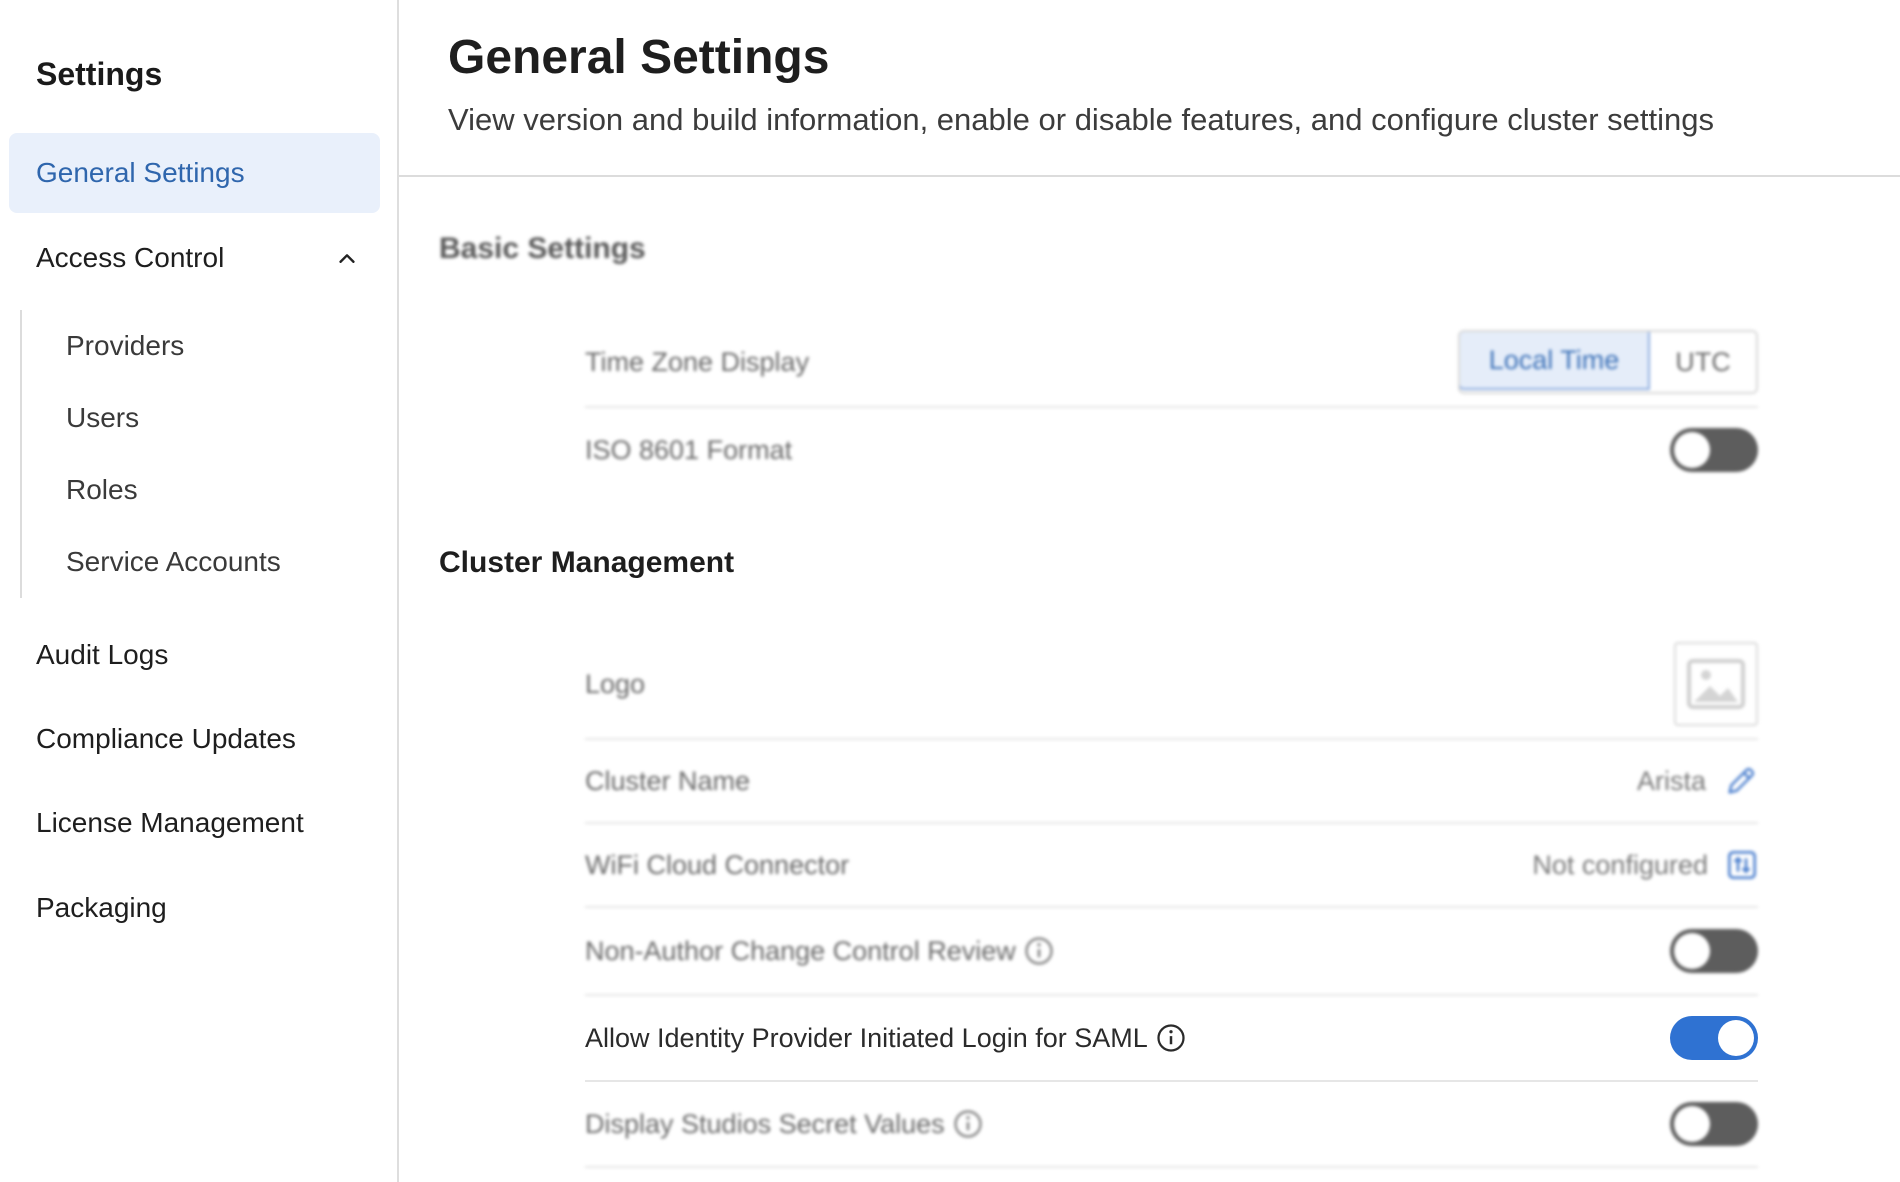 This screenshot has width=1900, height=1182. Describe the element at coordinates (102, 490) in the screenshot. I see `sidebar-subitem-roles: Roles` at that location.